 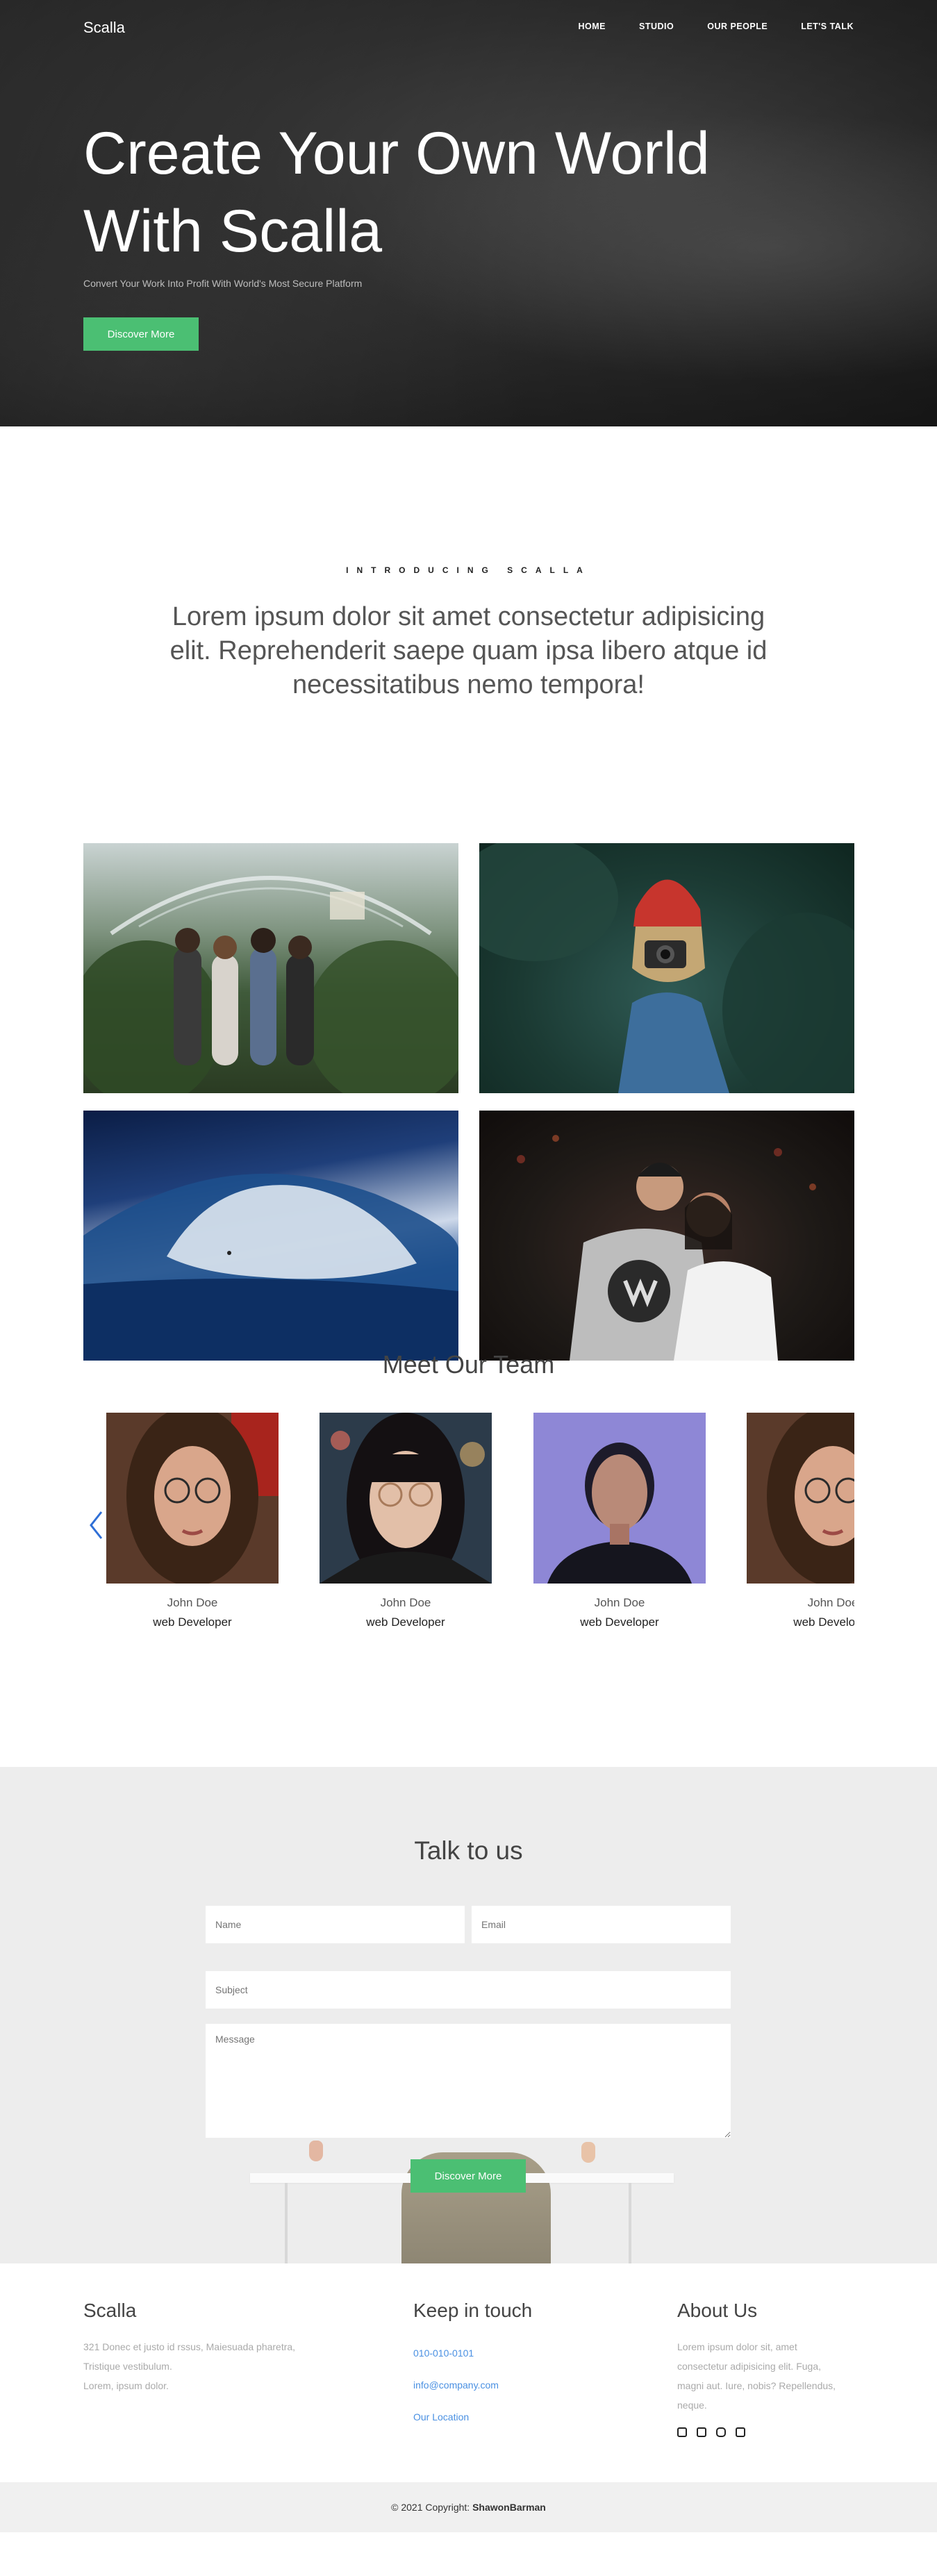 What do you see at coordinates (692, 2405) in the screenshot?
I see `footer-about-line: neque.` at bounding box center [692, 2405].